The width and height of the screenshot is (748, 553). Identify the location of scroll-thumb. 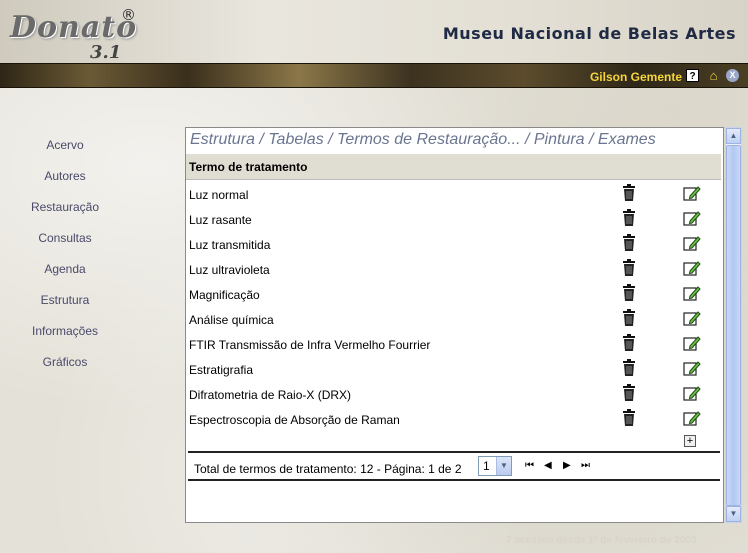
(733, 325).